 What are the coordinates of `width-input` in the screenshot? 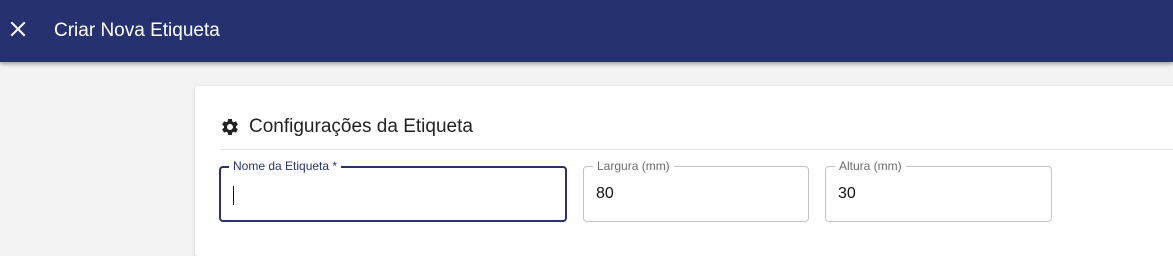 It's located at (686, 194).